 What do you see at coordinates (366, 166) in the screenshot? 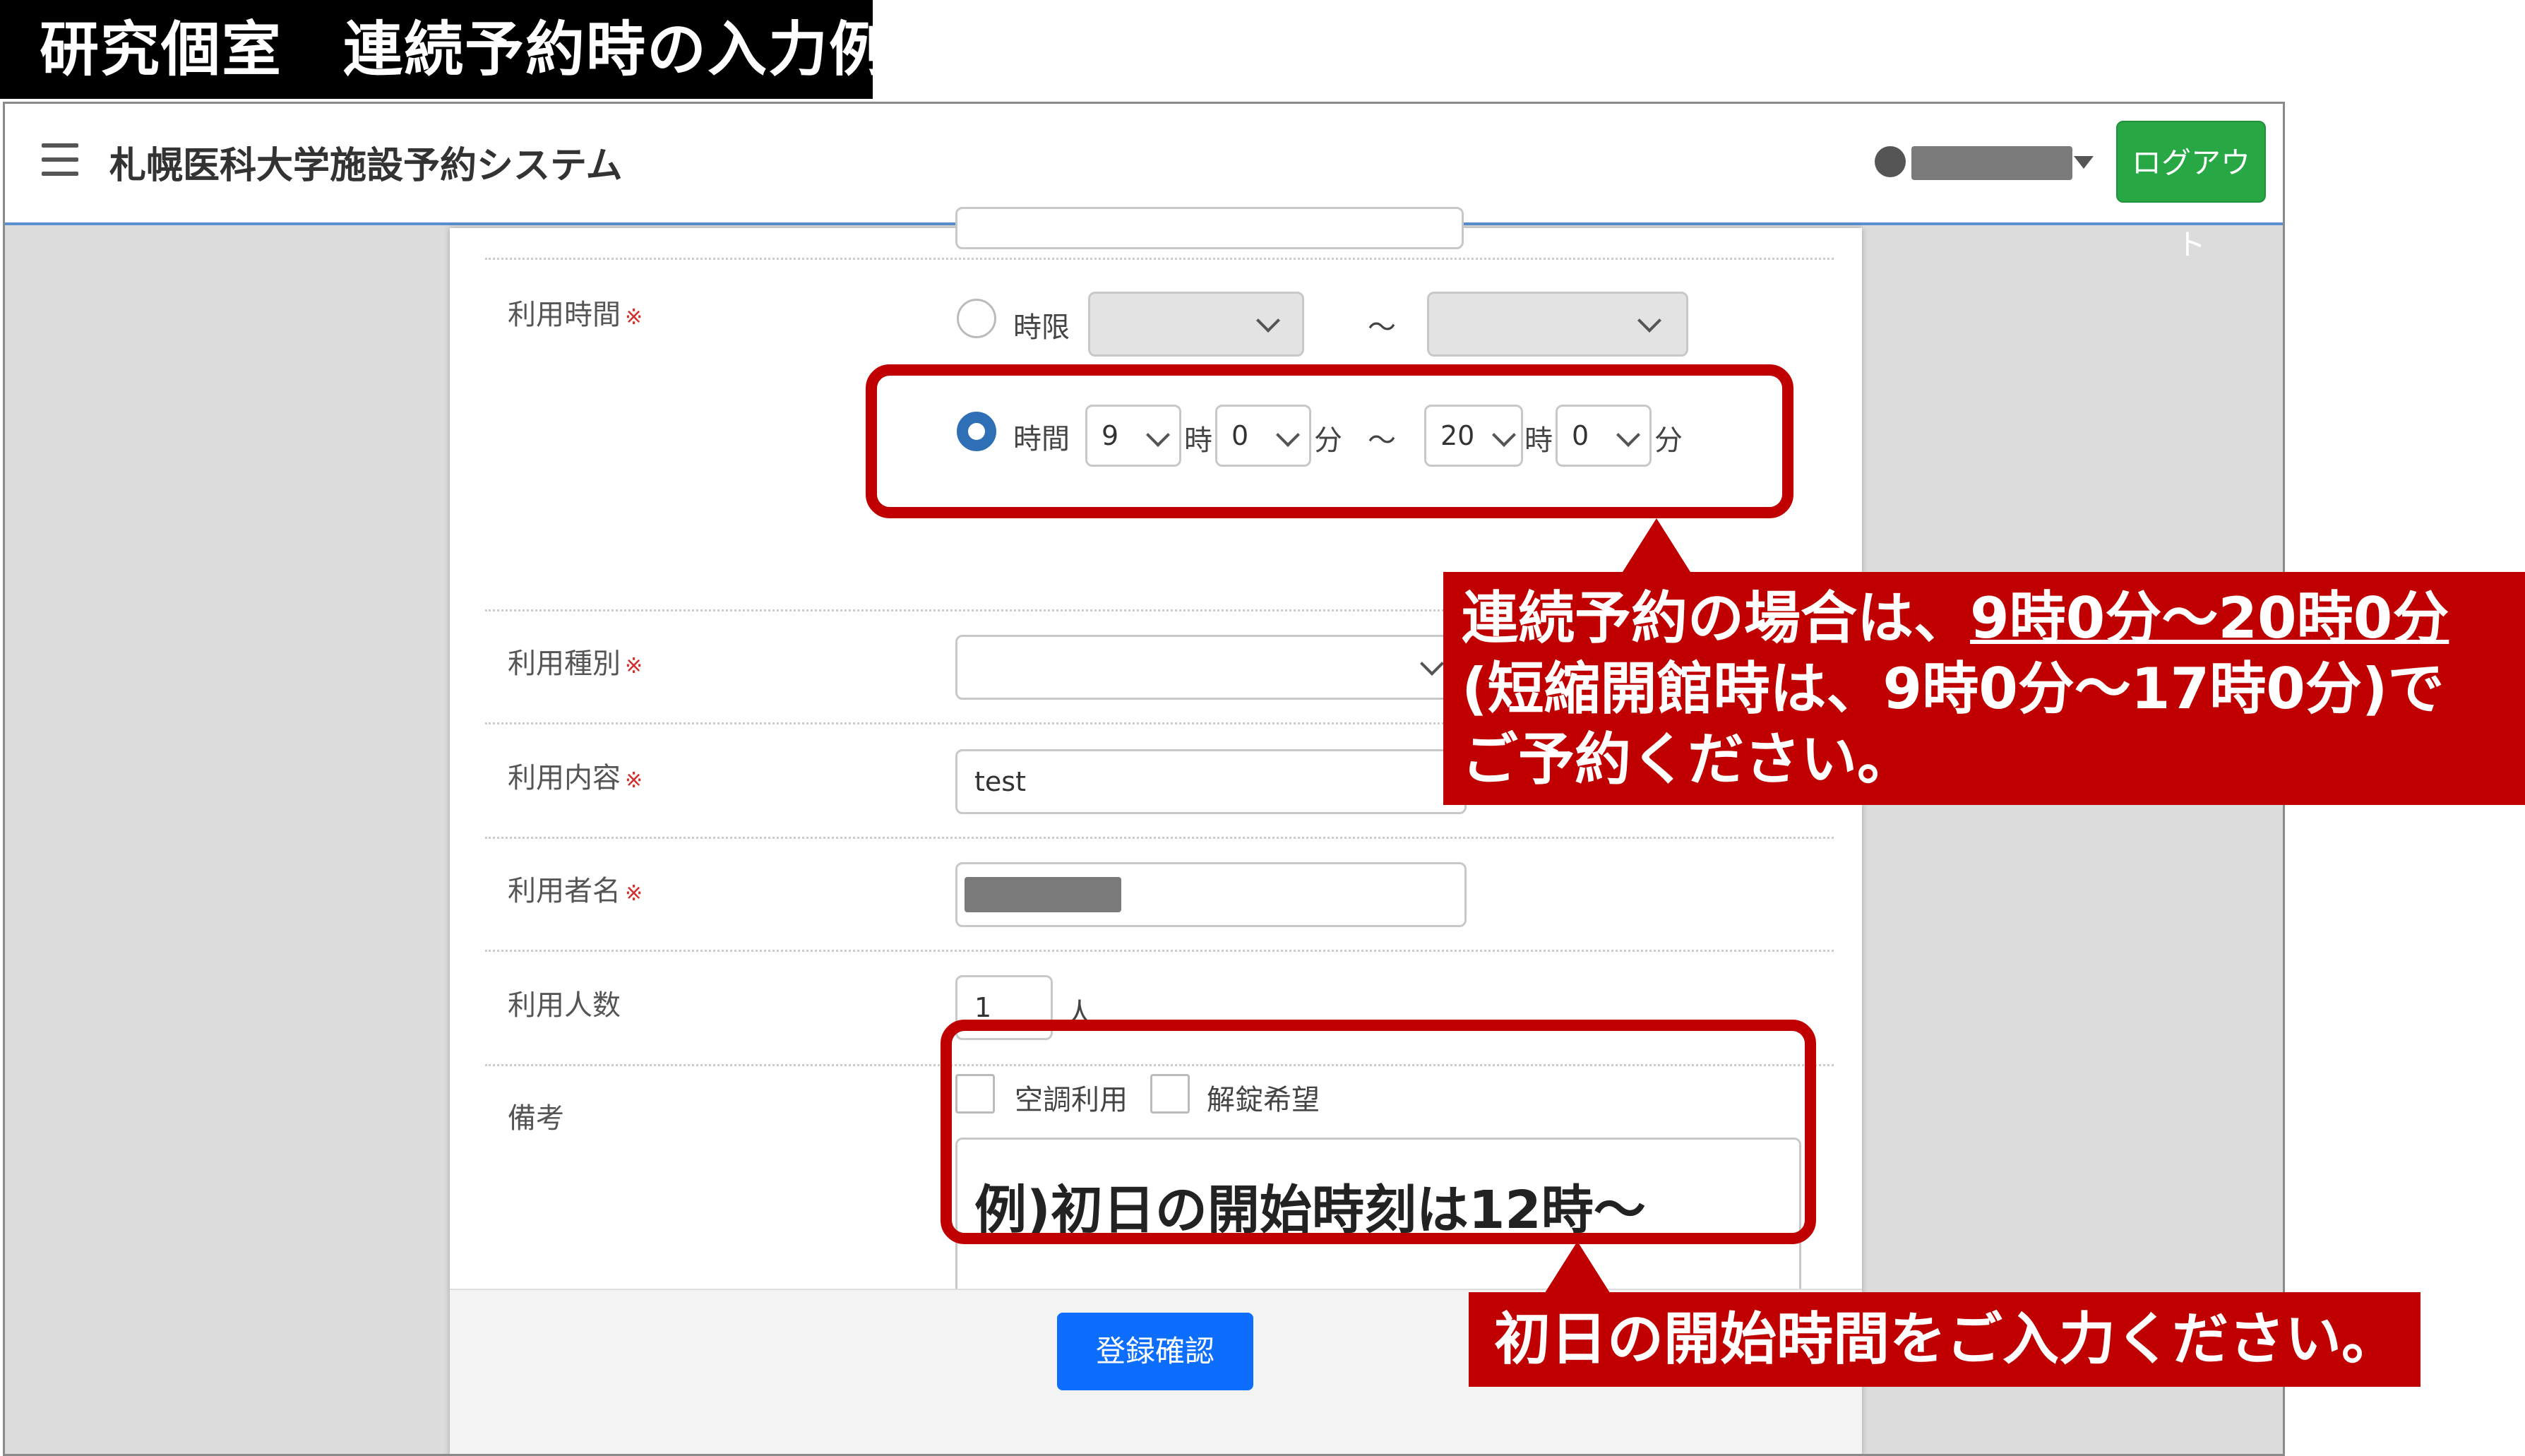
I see `app-title: 札幌医科大学施設予約システム` at bounding box center [366, 166].